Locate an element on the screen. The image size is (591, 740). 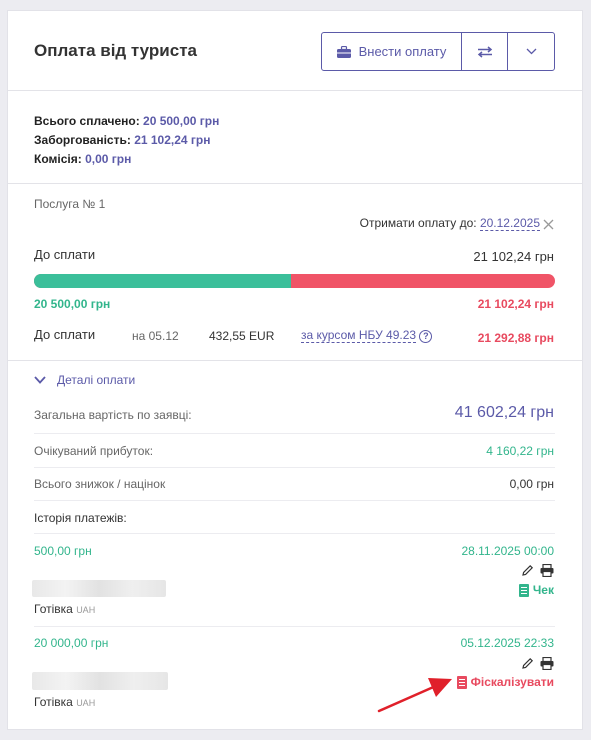
to-pay-value: 21 102,24 грн is located at coordinates (513, 256).